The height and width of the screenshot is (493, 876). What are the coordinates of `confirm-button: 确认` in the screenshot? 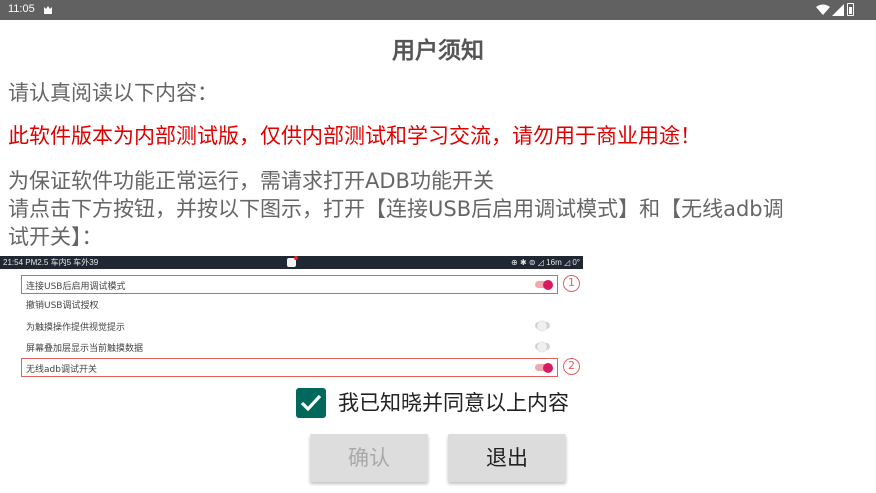 It's located at (369, 458).